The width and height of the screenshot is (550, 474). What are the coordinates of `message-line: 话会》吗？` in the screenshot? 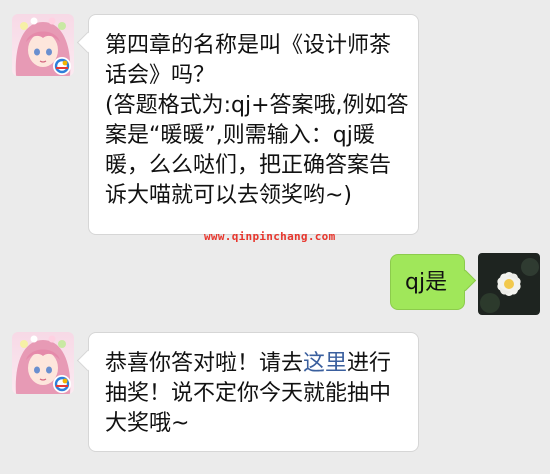 It's located at (160, 75).